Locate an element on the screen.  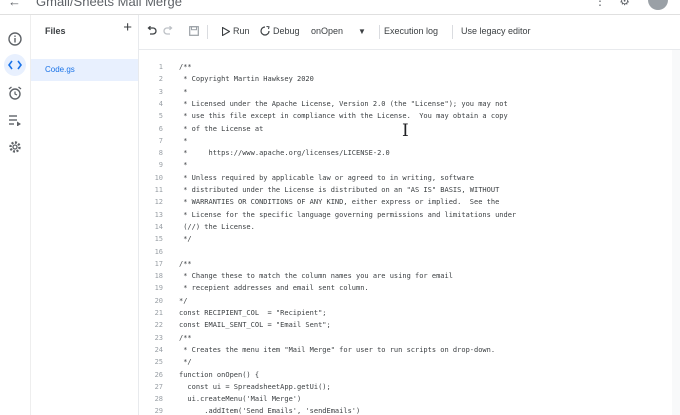
code-line: const RECIPIENT_COL = "Recipient"; is located at coordinates (253, 313).